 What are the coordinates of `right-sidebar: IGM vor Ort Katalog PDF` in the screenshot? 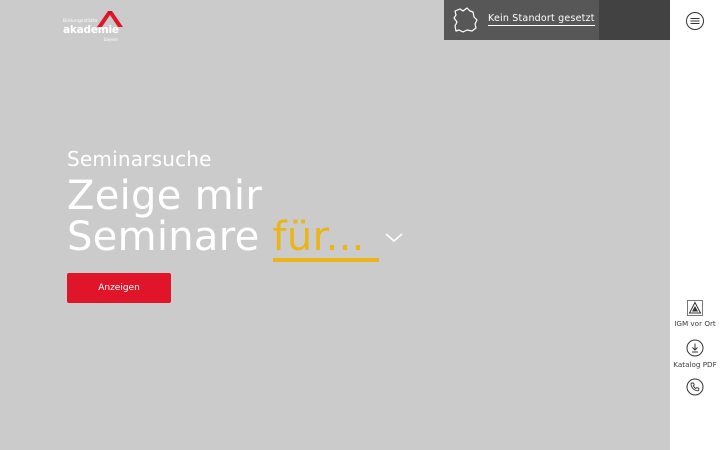 It's located at (695, 225).